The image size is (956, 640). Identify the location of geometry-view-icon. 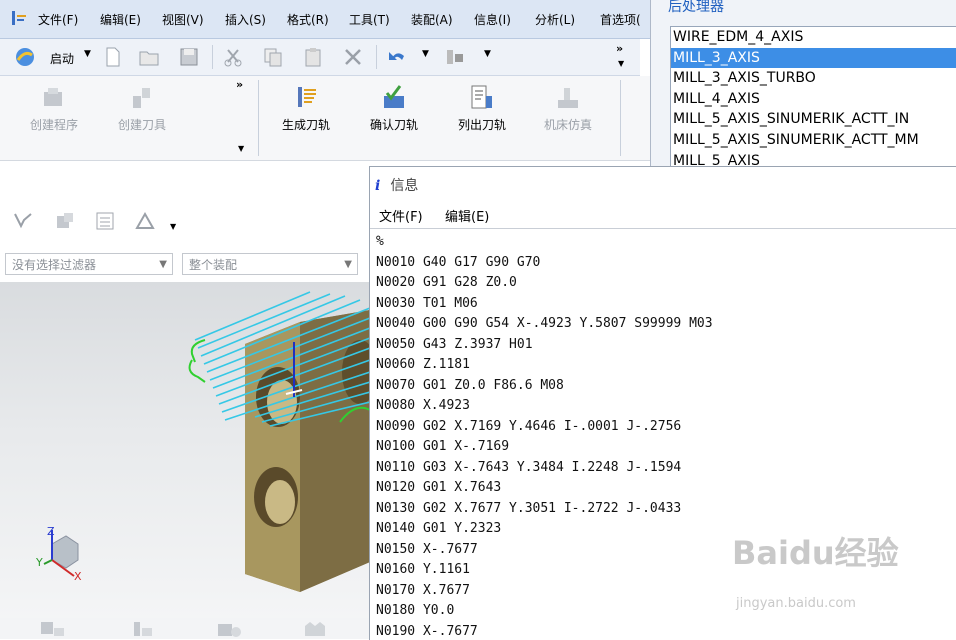
(229, 629).